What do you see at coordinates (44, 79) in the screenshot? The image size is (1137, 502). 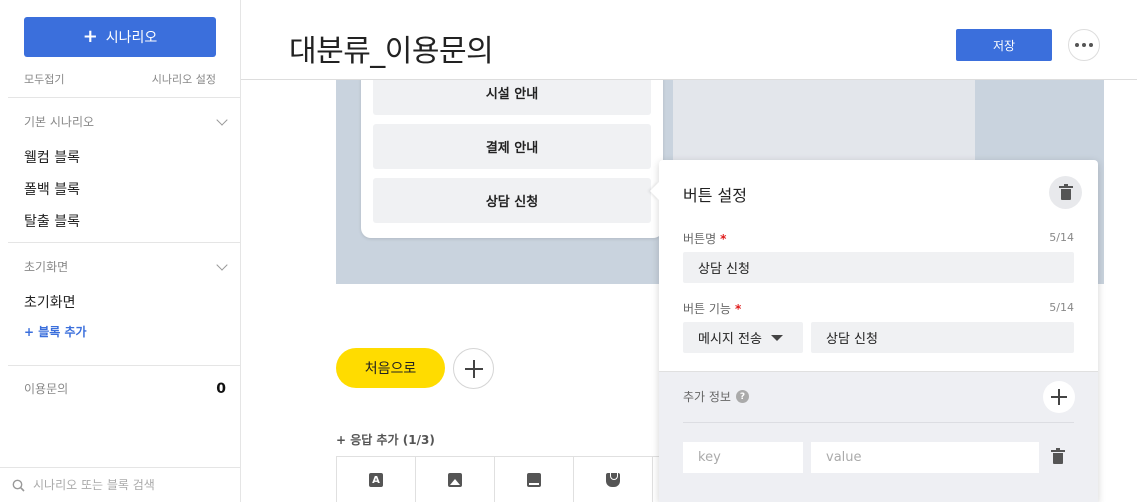 I see `collapse-all-link: 모두접기` at bounding box center [44, 79].